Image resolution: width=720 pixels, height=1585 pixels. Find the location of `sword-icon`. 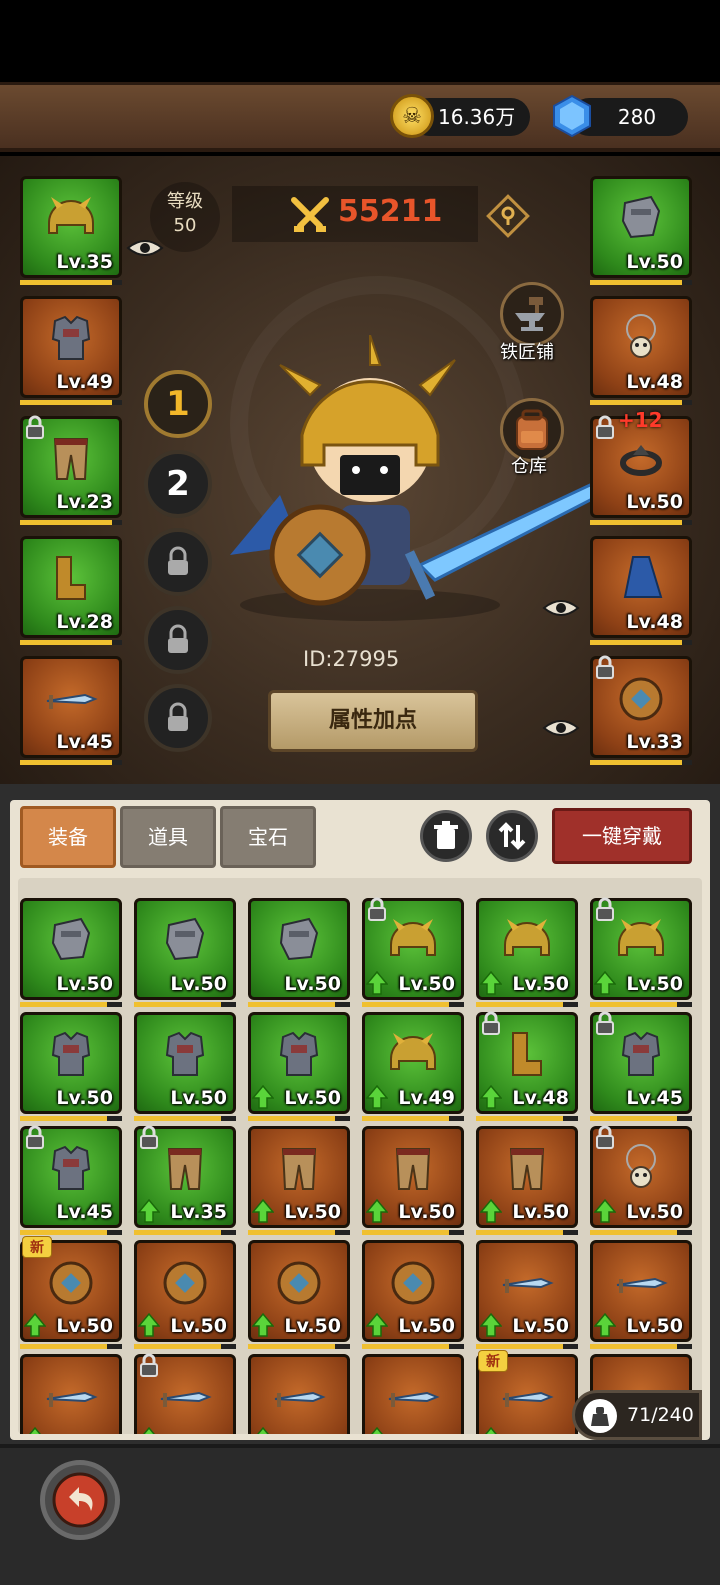

sword-icon is located at coordinates (71, 1399).